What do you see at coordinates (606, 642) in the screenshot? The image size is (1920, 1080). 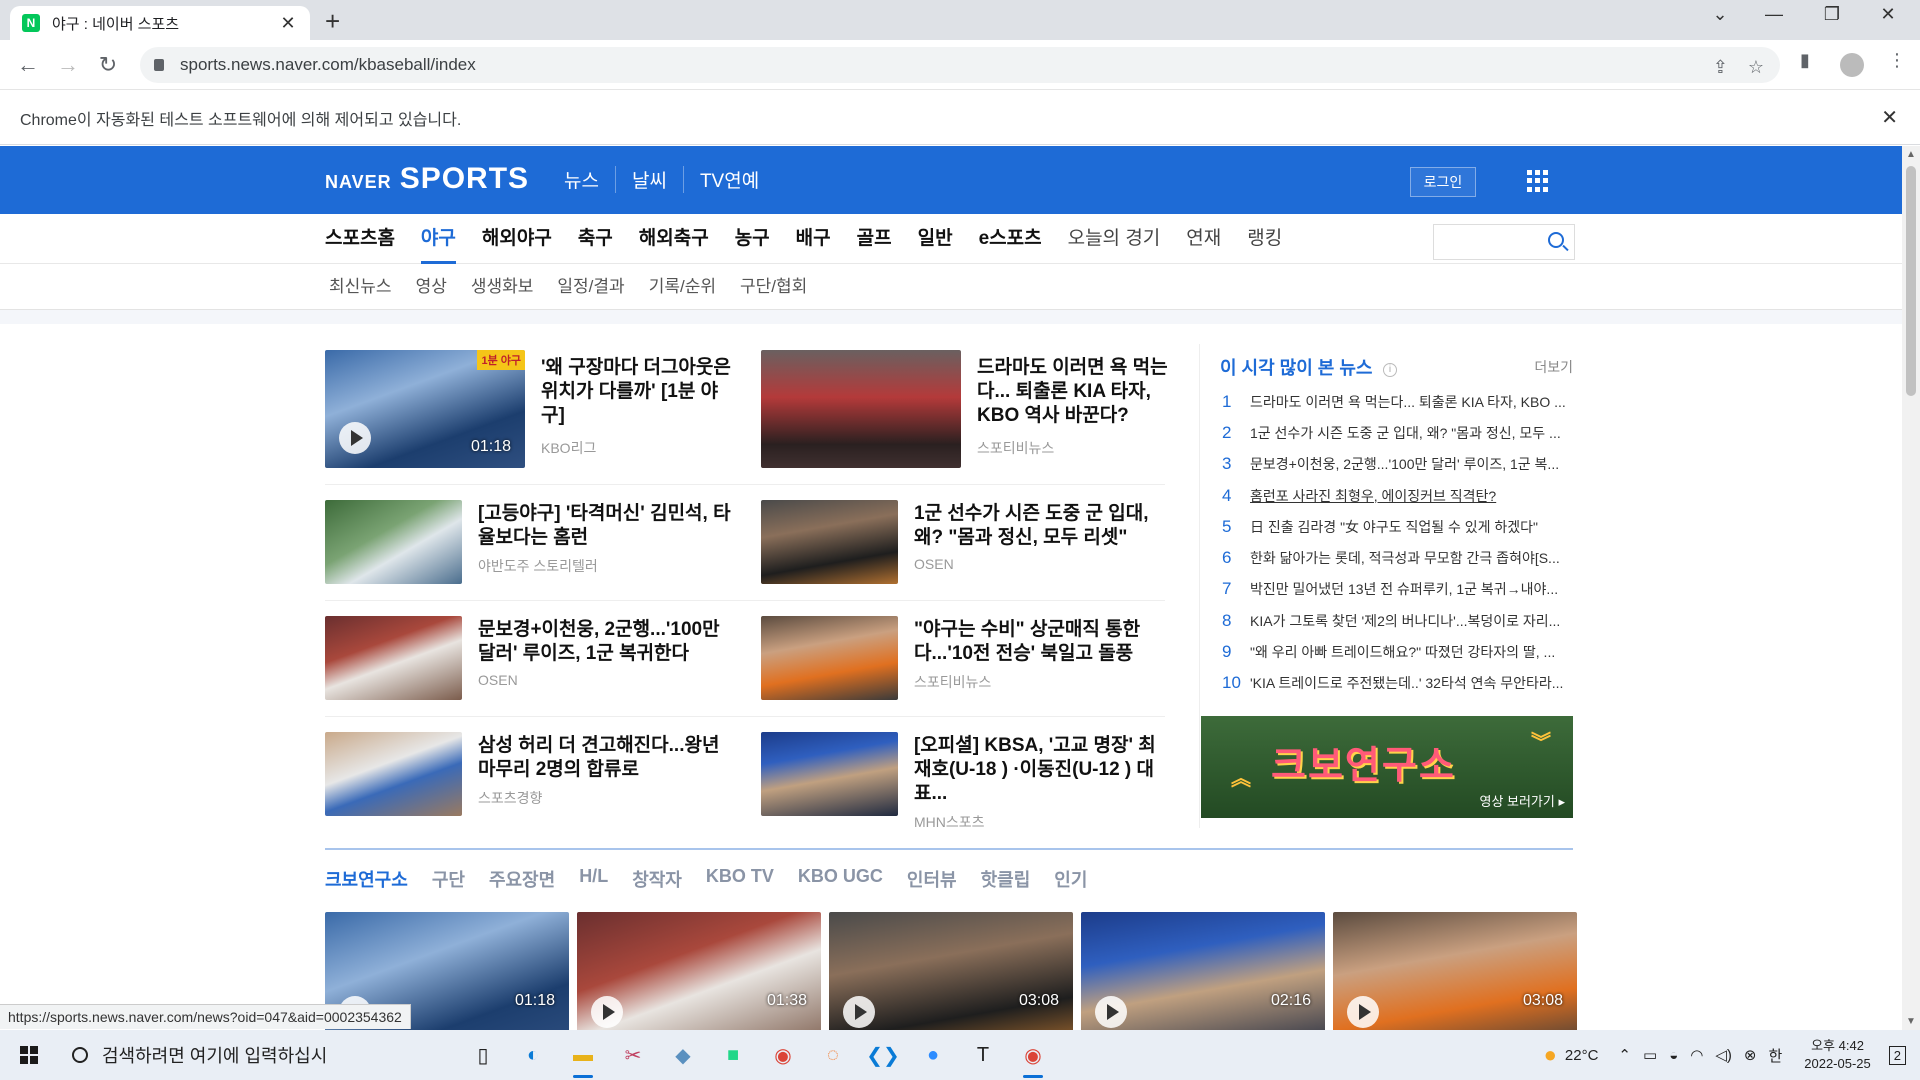 I see `article-title: 문보경+이천웅, 2군행...'100만 달러' 루이즈, 1군 복귀한다` at bounding box center [606, 642].